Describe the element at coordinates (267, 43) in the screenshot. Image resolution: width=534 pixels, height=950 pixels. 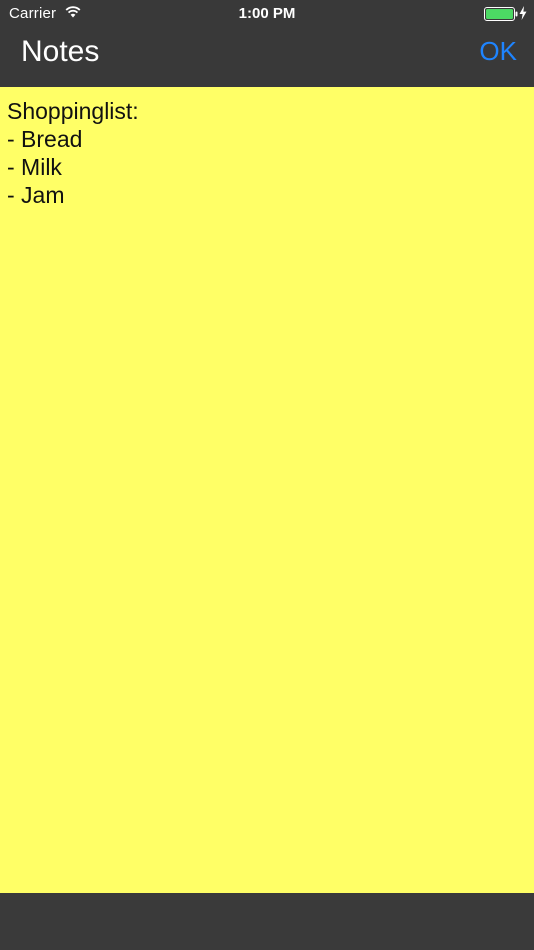
I see `top-bar: Carrier 1:00 PM Notes OK` at that location.